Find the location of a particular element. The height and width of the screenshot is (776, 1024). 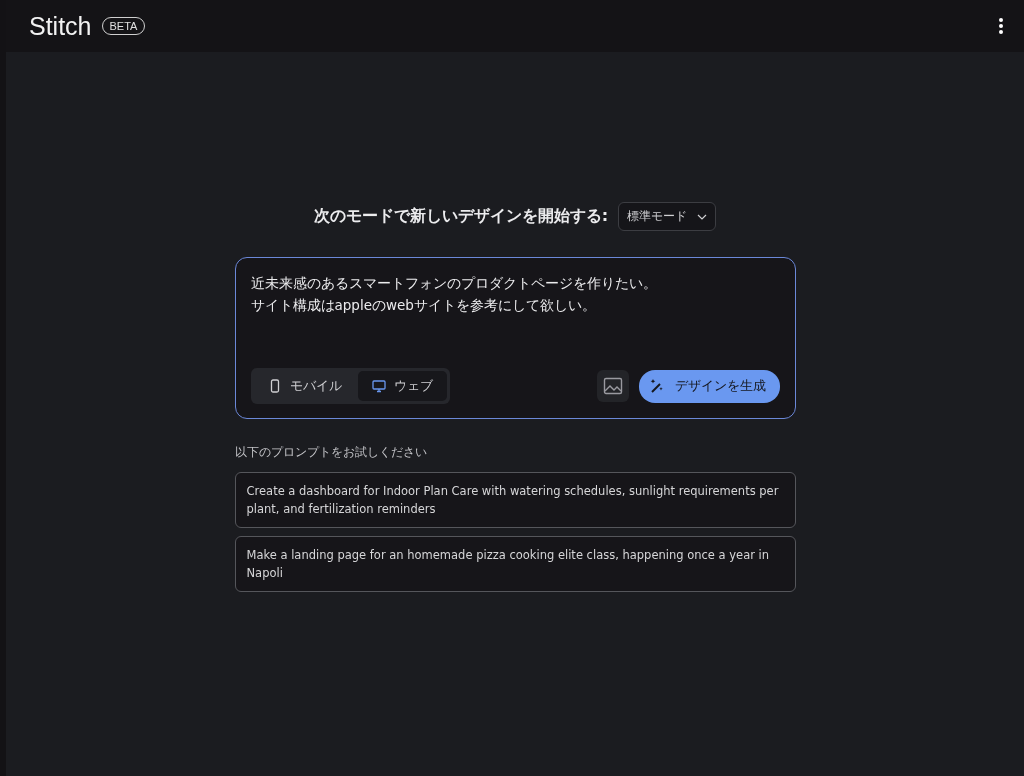

prompt-text-line: サイト構成はappleのwebサイトを参考にして欲しい。 is located at coordinates (423, 305).